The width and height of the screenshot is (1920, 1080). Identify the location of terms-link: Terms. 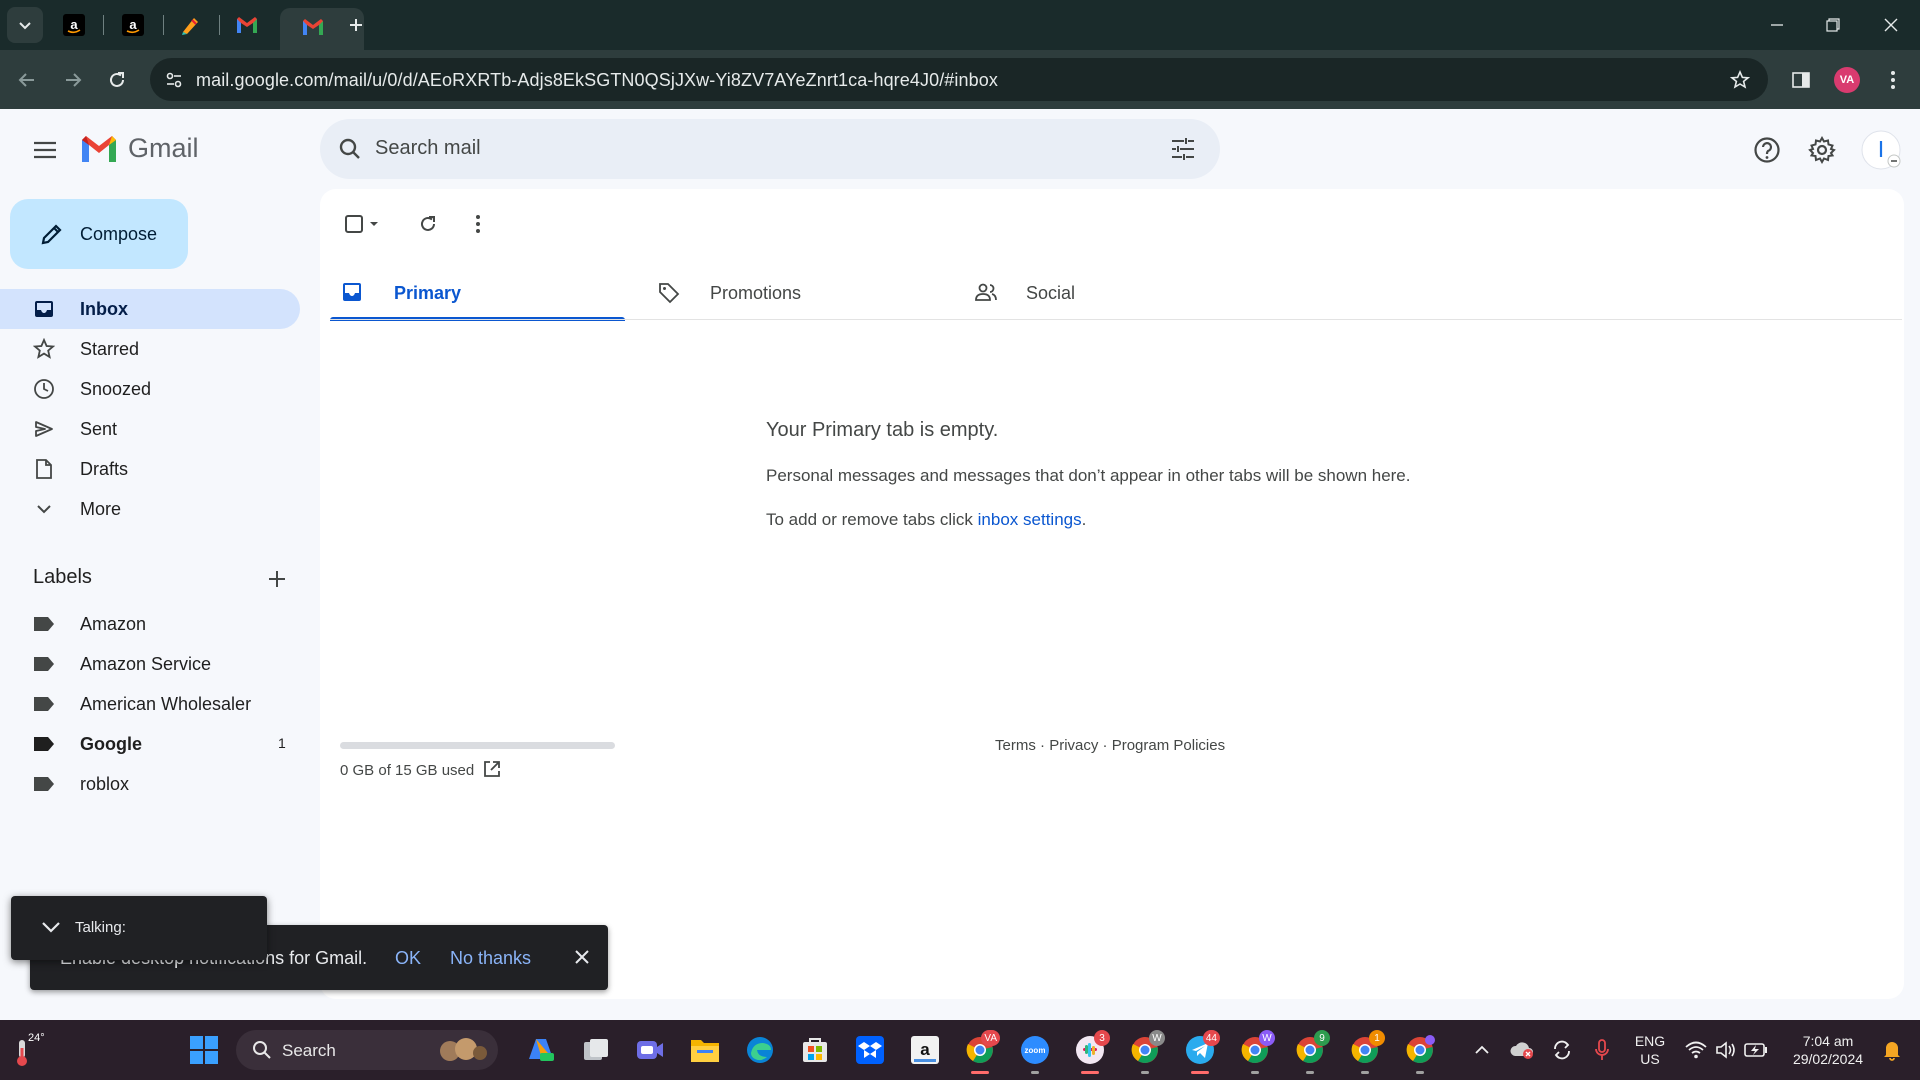
(1015, 745).